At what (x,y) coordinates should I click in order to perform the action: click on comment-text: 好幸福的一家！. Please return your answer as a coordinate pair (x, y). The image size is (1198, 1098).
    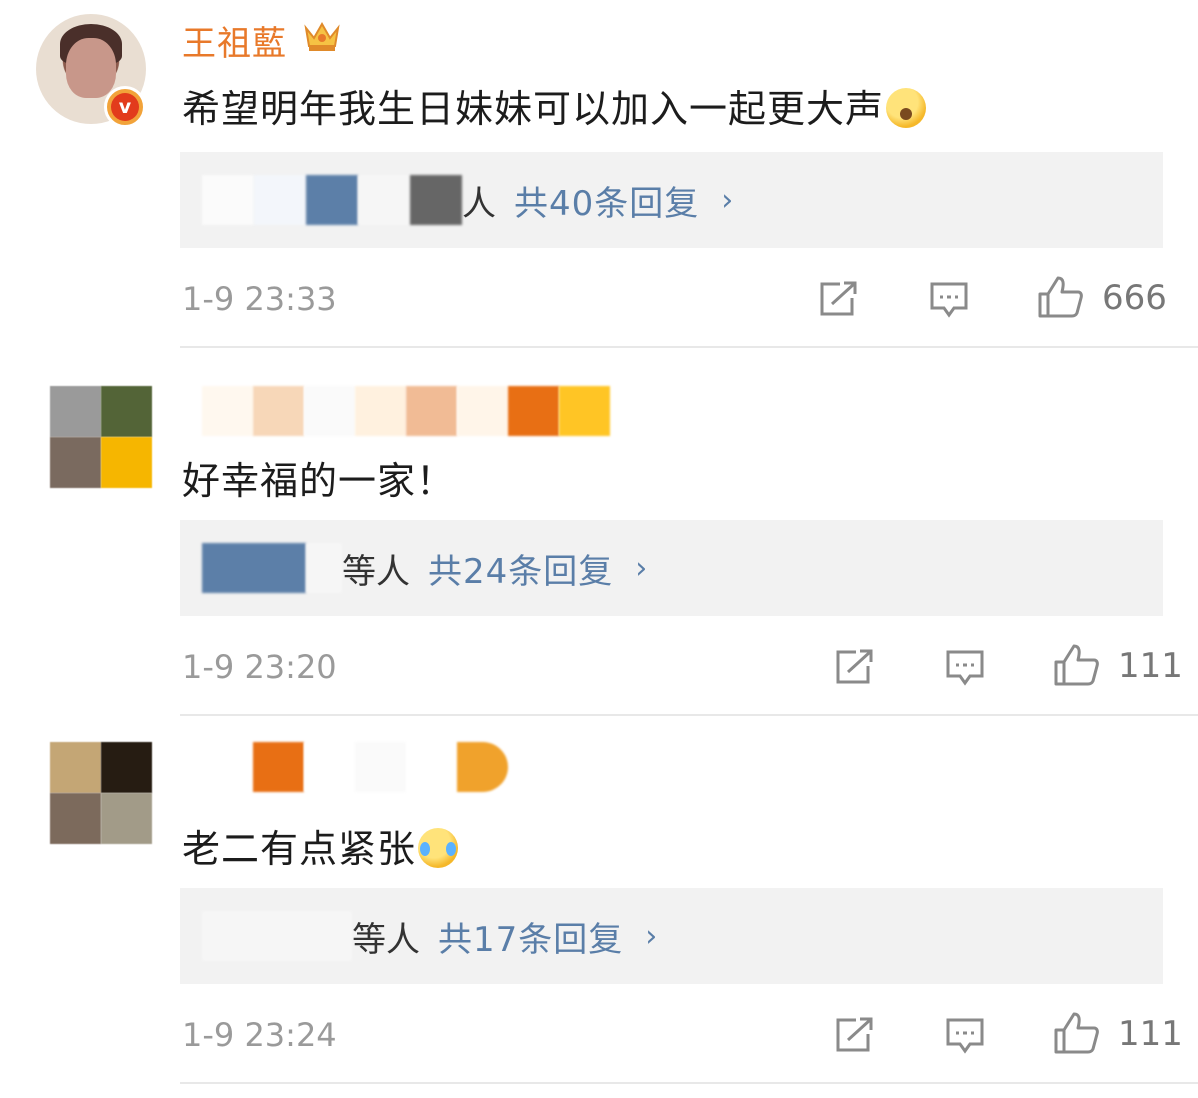
    Looking at the image, I should click on (319, 481).